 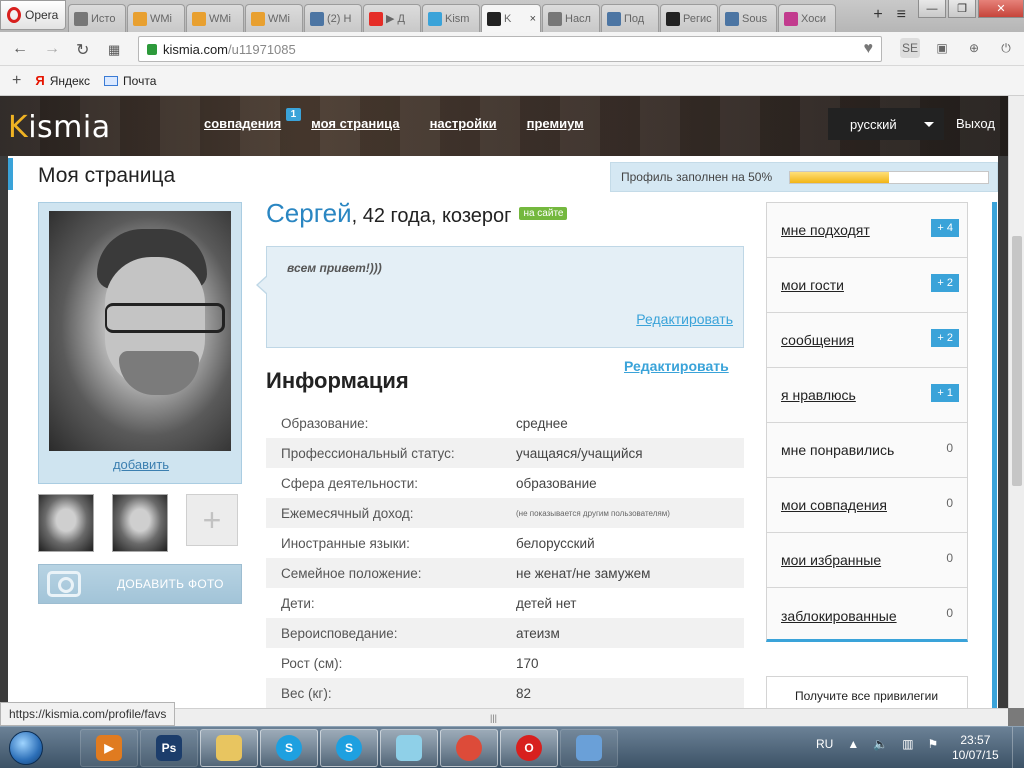 What do you see at coordinates (867, 692) in the screenshot?
I see `premium-promo: Получите все привилегии` at bounding box center [867, 692].